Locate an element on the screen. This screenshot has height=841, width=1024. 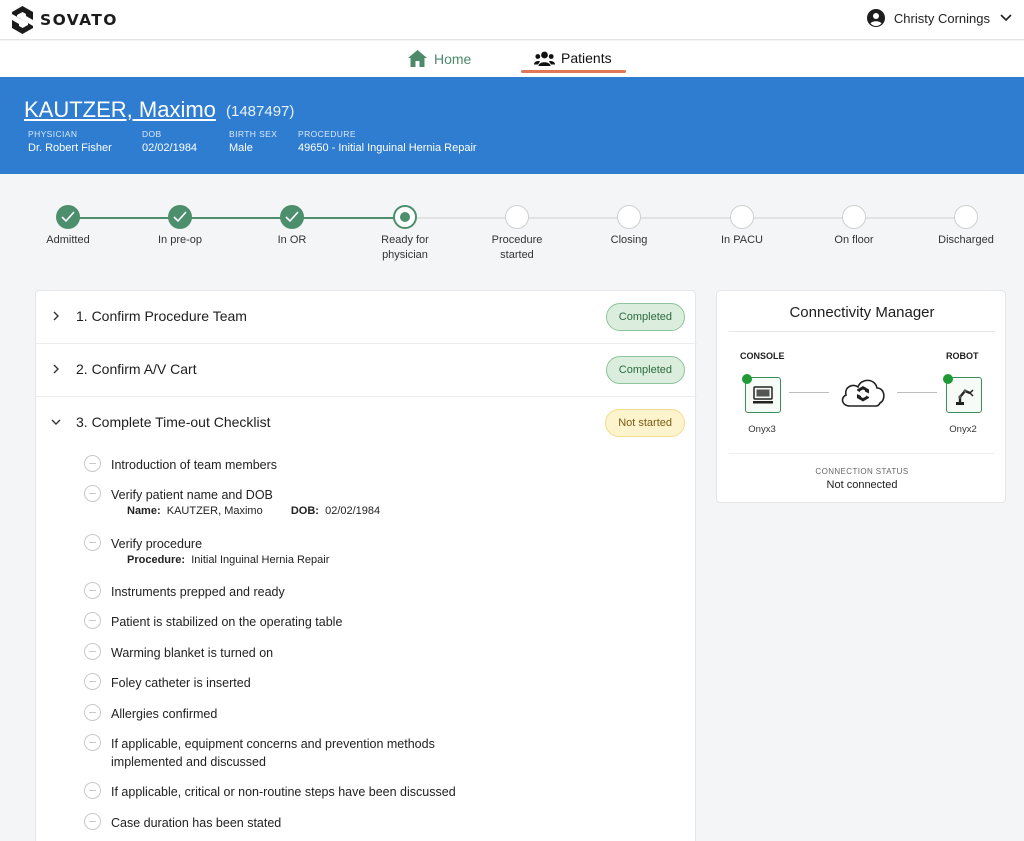
home-icon is located at coordinates (417, 58).